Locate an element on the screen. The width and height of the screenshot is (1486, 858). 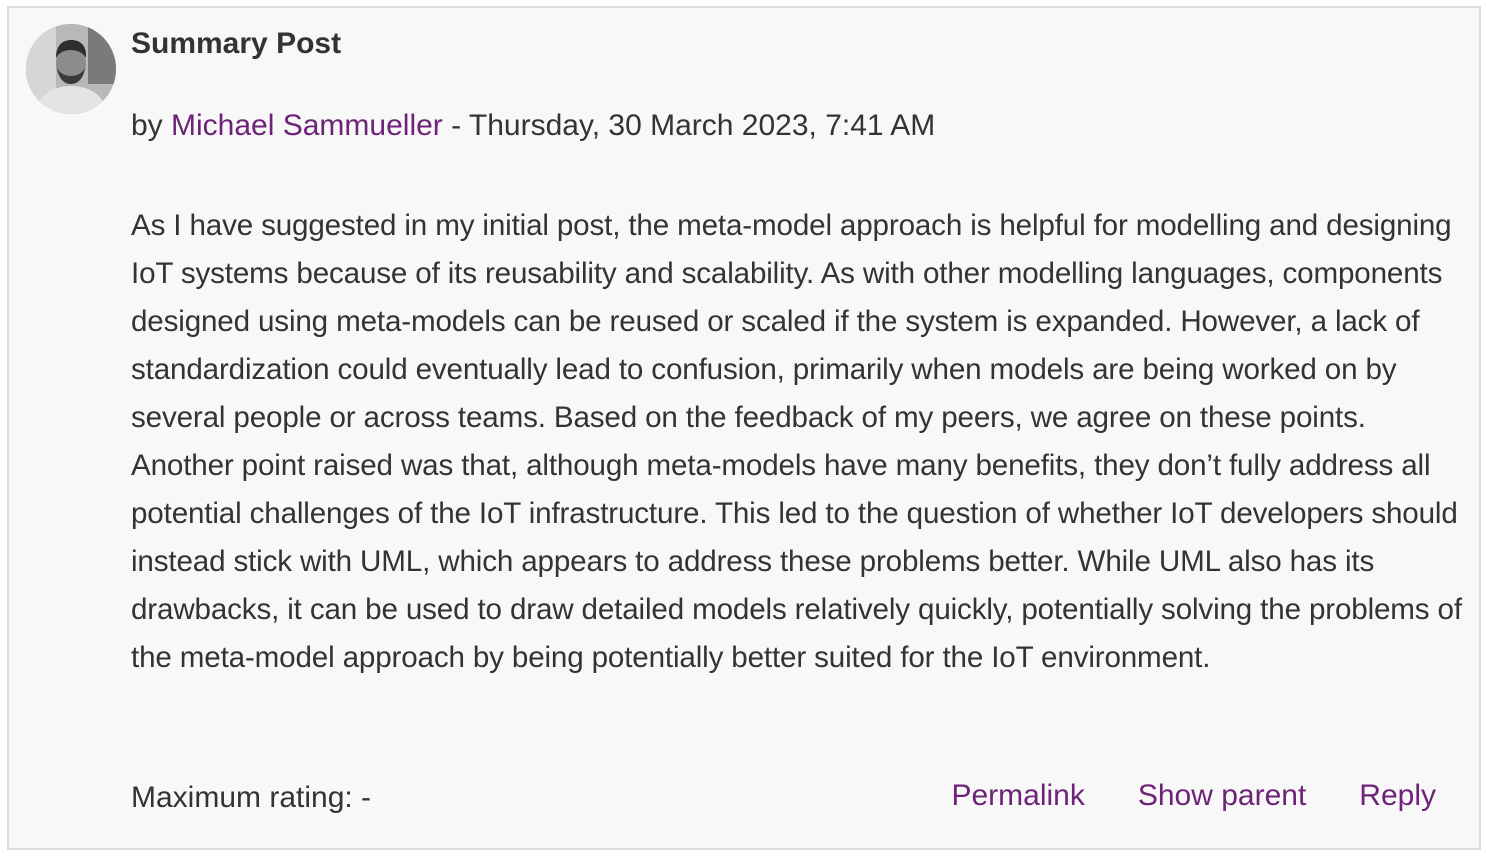
author-avatar is located at coordinates (71, 69).